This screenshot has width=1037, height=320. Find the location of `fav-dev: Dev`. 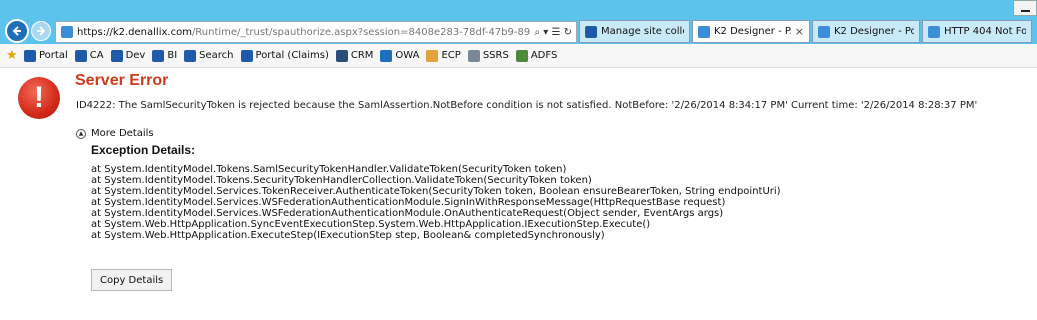

fav-dev: Dev is located at coordinates (127, 55).